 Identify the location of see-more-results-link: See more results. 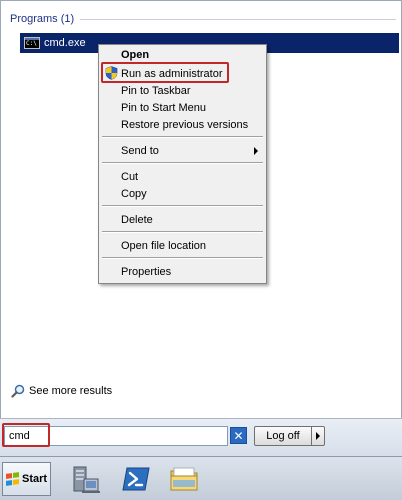
(61, 391).